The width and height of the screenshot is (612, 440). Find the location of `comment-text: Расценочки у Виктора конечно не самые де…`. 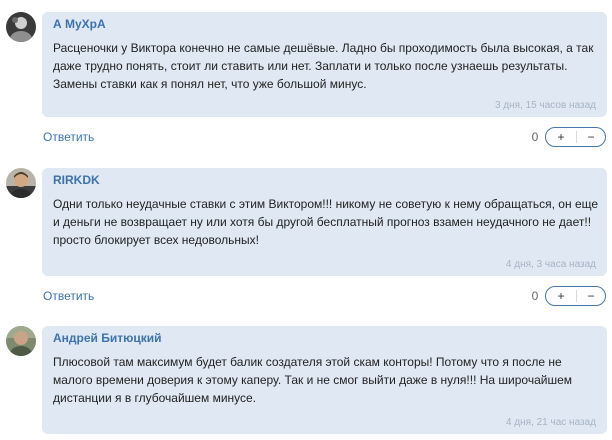

comment-text: Расценочки у Виктора конечно не самые де… is located at coordinates (323, 66).